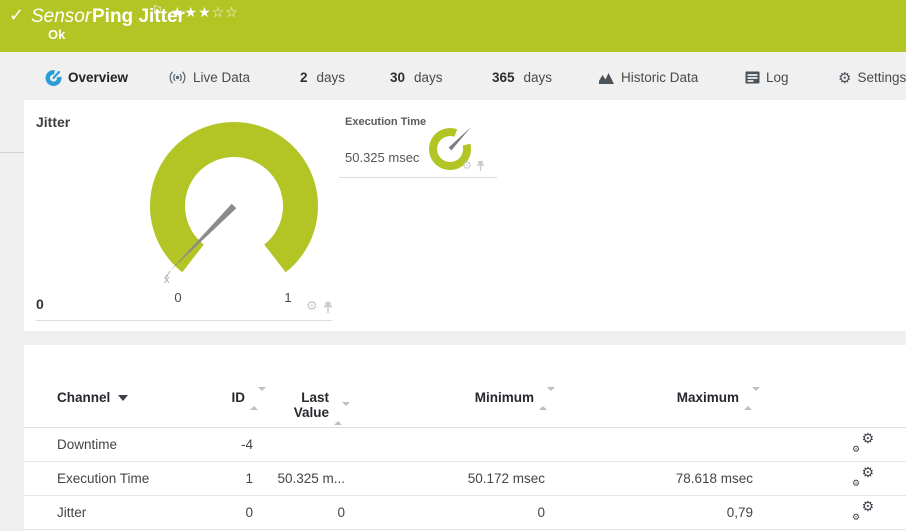  Describe the element at coordinates (845, 77) in the screenshot. I see `gear-icon: ⚙` at that location.